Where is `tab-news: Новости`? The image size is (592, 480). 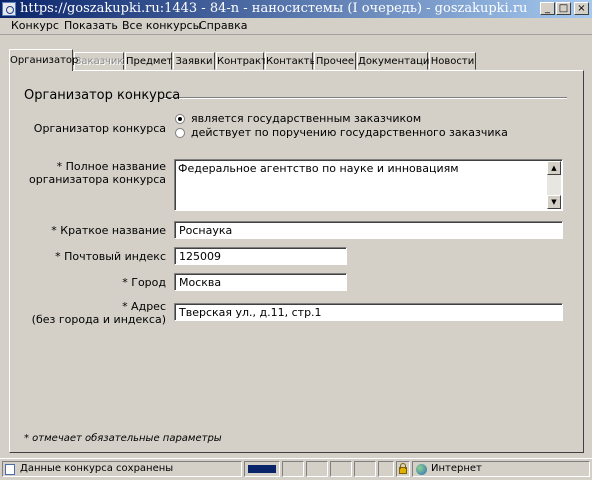
tab-news: Новости is located at coordinates (452, 61).